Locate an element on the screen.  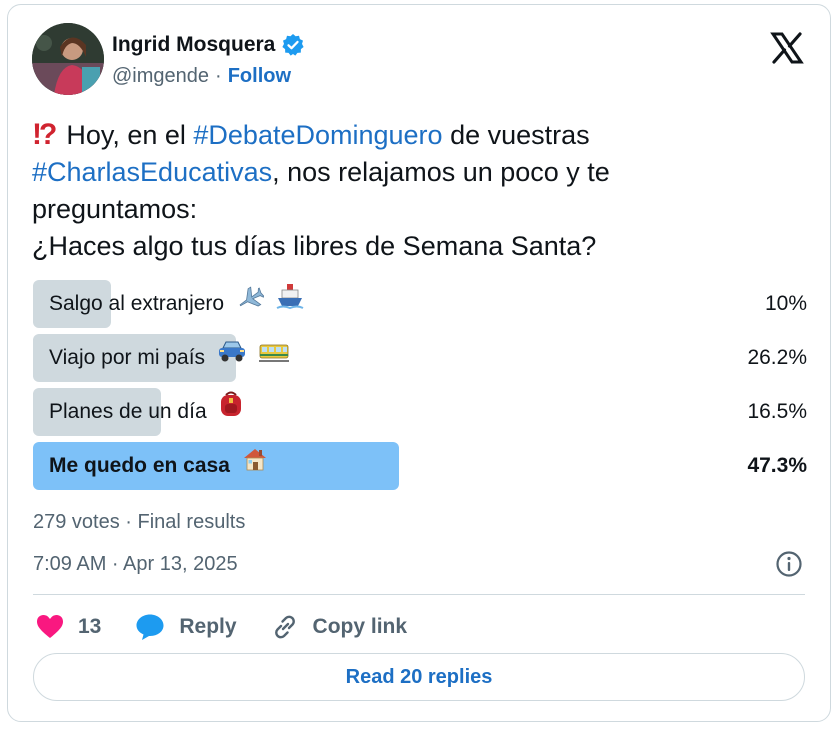
reply-button: Reply is located at coordinates (186, 627).